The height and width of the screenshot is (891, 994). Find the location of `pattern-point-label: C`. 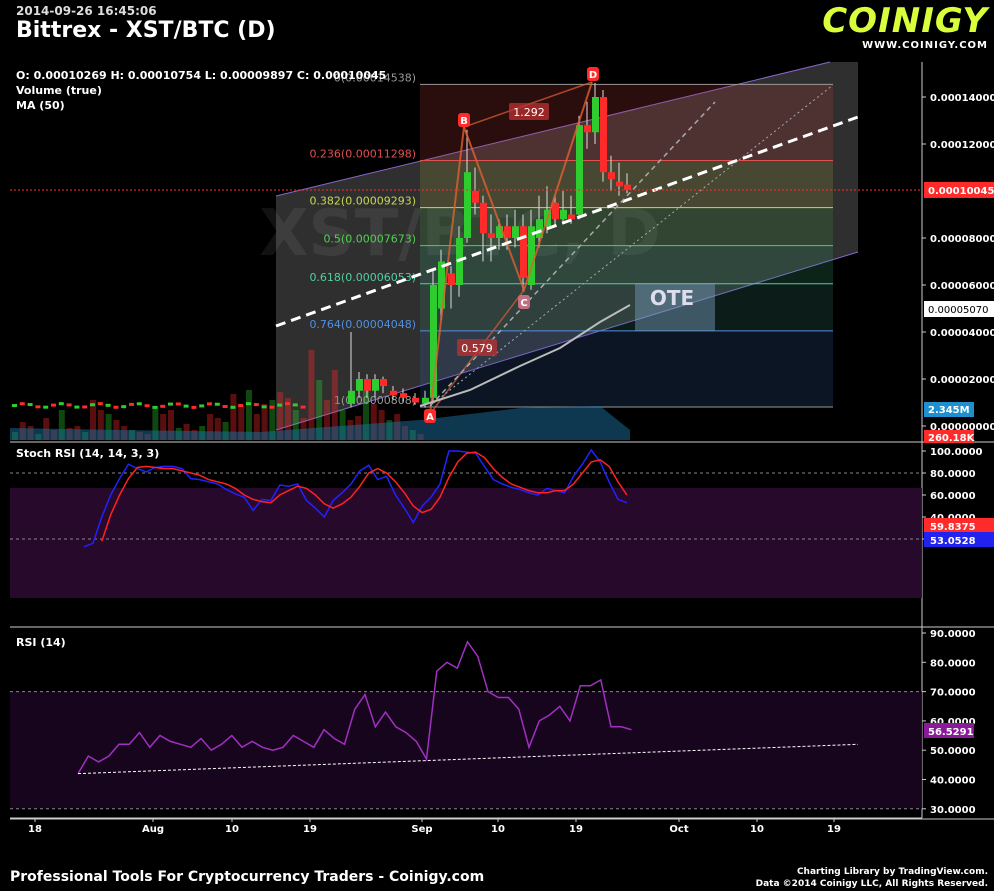

pattern-point-label: C is located at coordinates (523, 303).